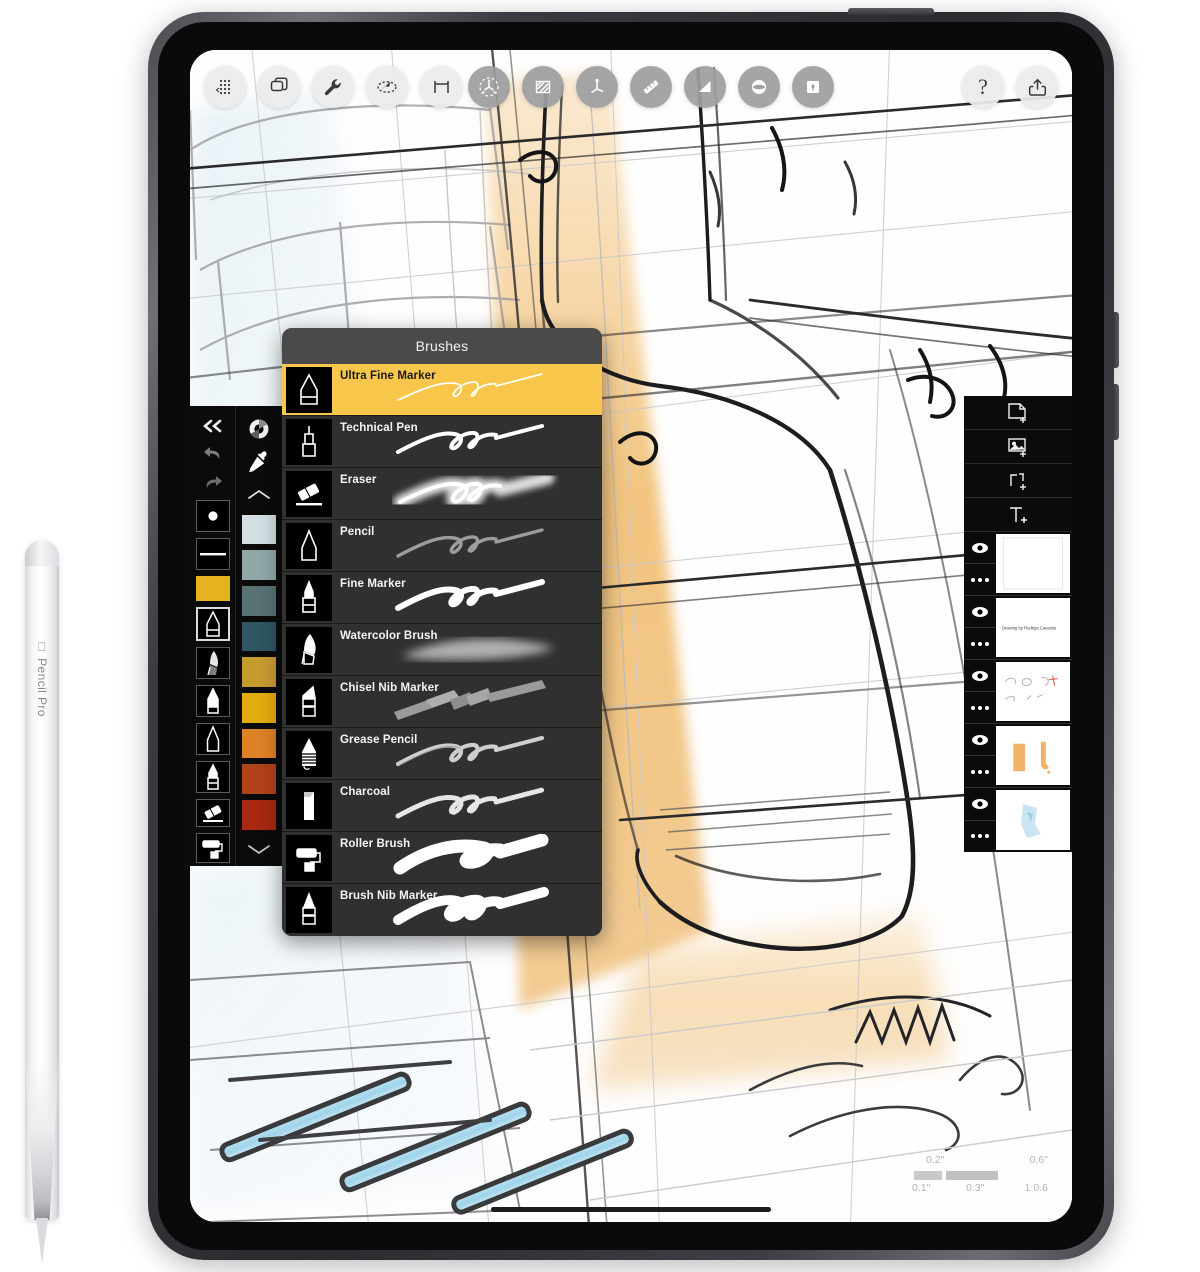 The width and height of the screenshot is (1200, 1272). I want to click on pencil-label:  Pencil Pro, so click(42, 678).